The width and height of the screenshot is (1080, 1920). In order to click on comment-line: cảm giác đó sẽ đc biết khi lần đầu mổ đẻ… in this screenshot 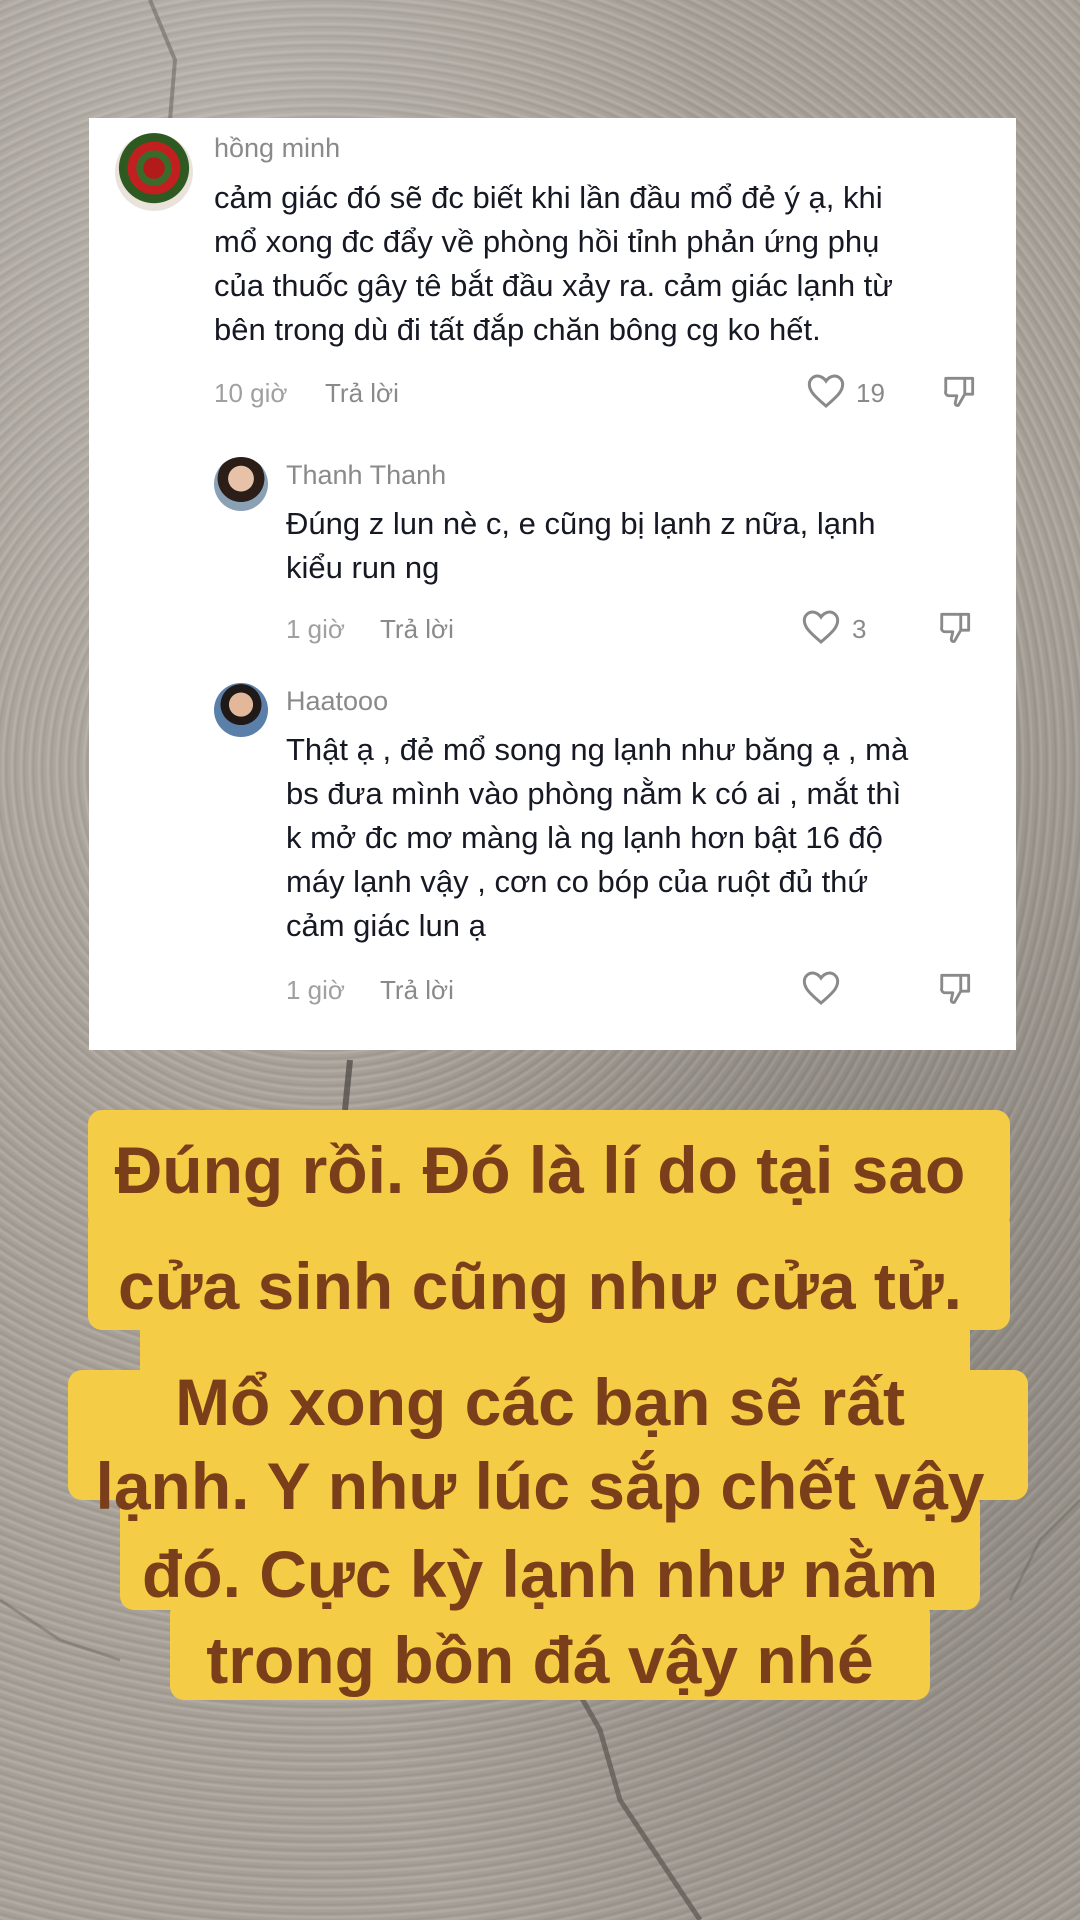, I will do `click(548, 197)`.